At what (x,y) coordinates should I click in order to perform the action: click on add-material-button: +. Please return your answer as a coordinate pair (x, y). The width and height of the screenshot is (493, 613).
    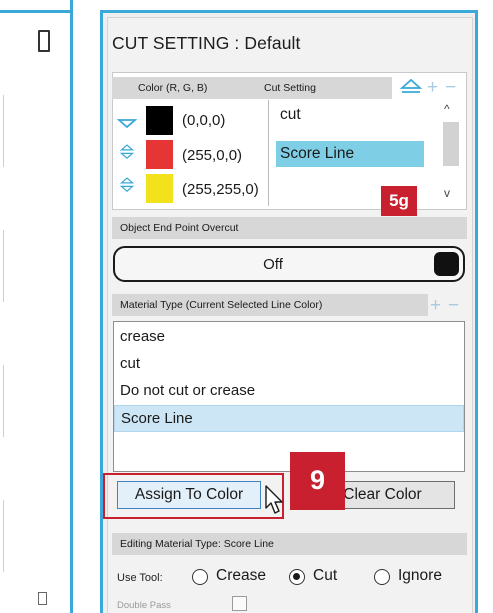
    Looking at the image, I should click on (435, 305).